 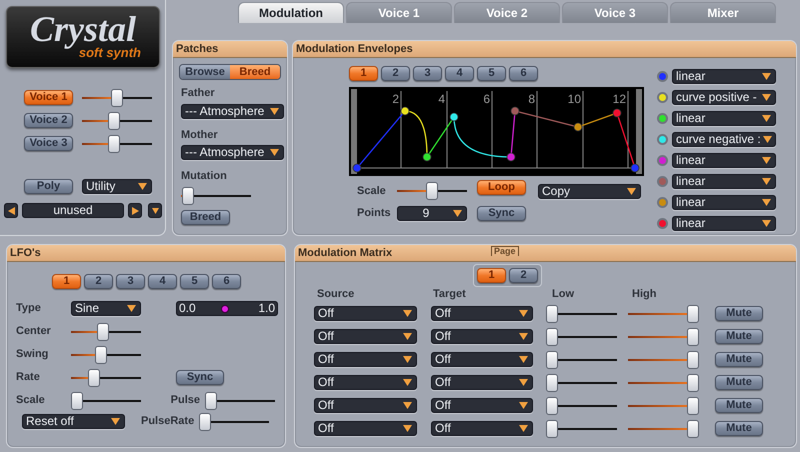 What do you see at coordinates (507, 12) in the screenshot?
I see `tab: Voice 2` at bounding box center [507, 12].